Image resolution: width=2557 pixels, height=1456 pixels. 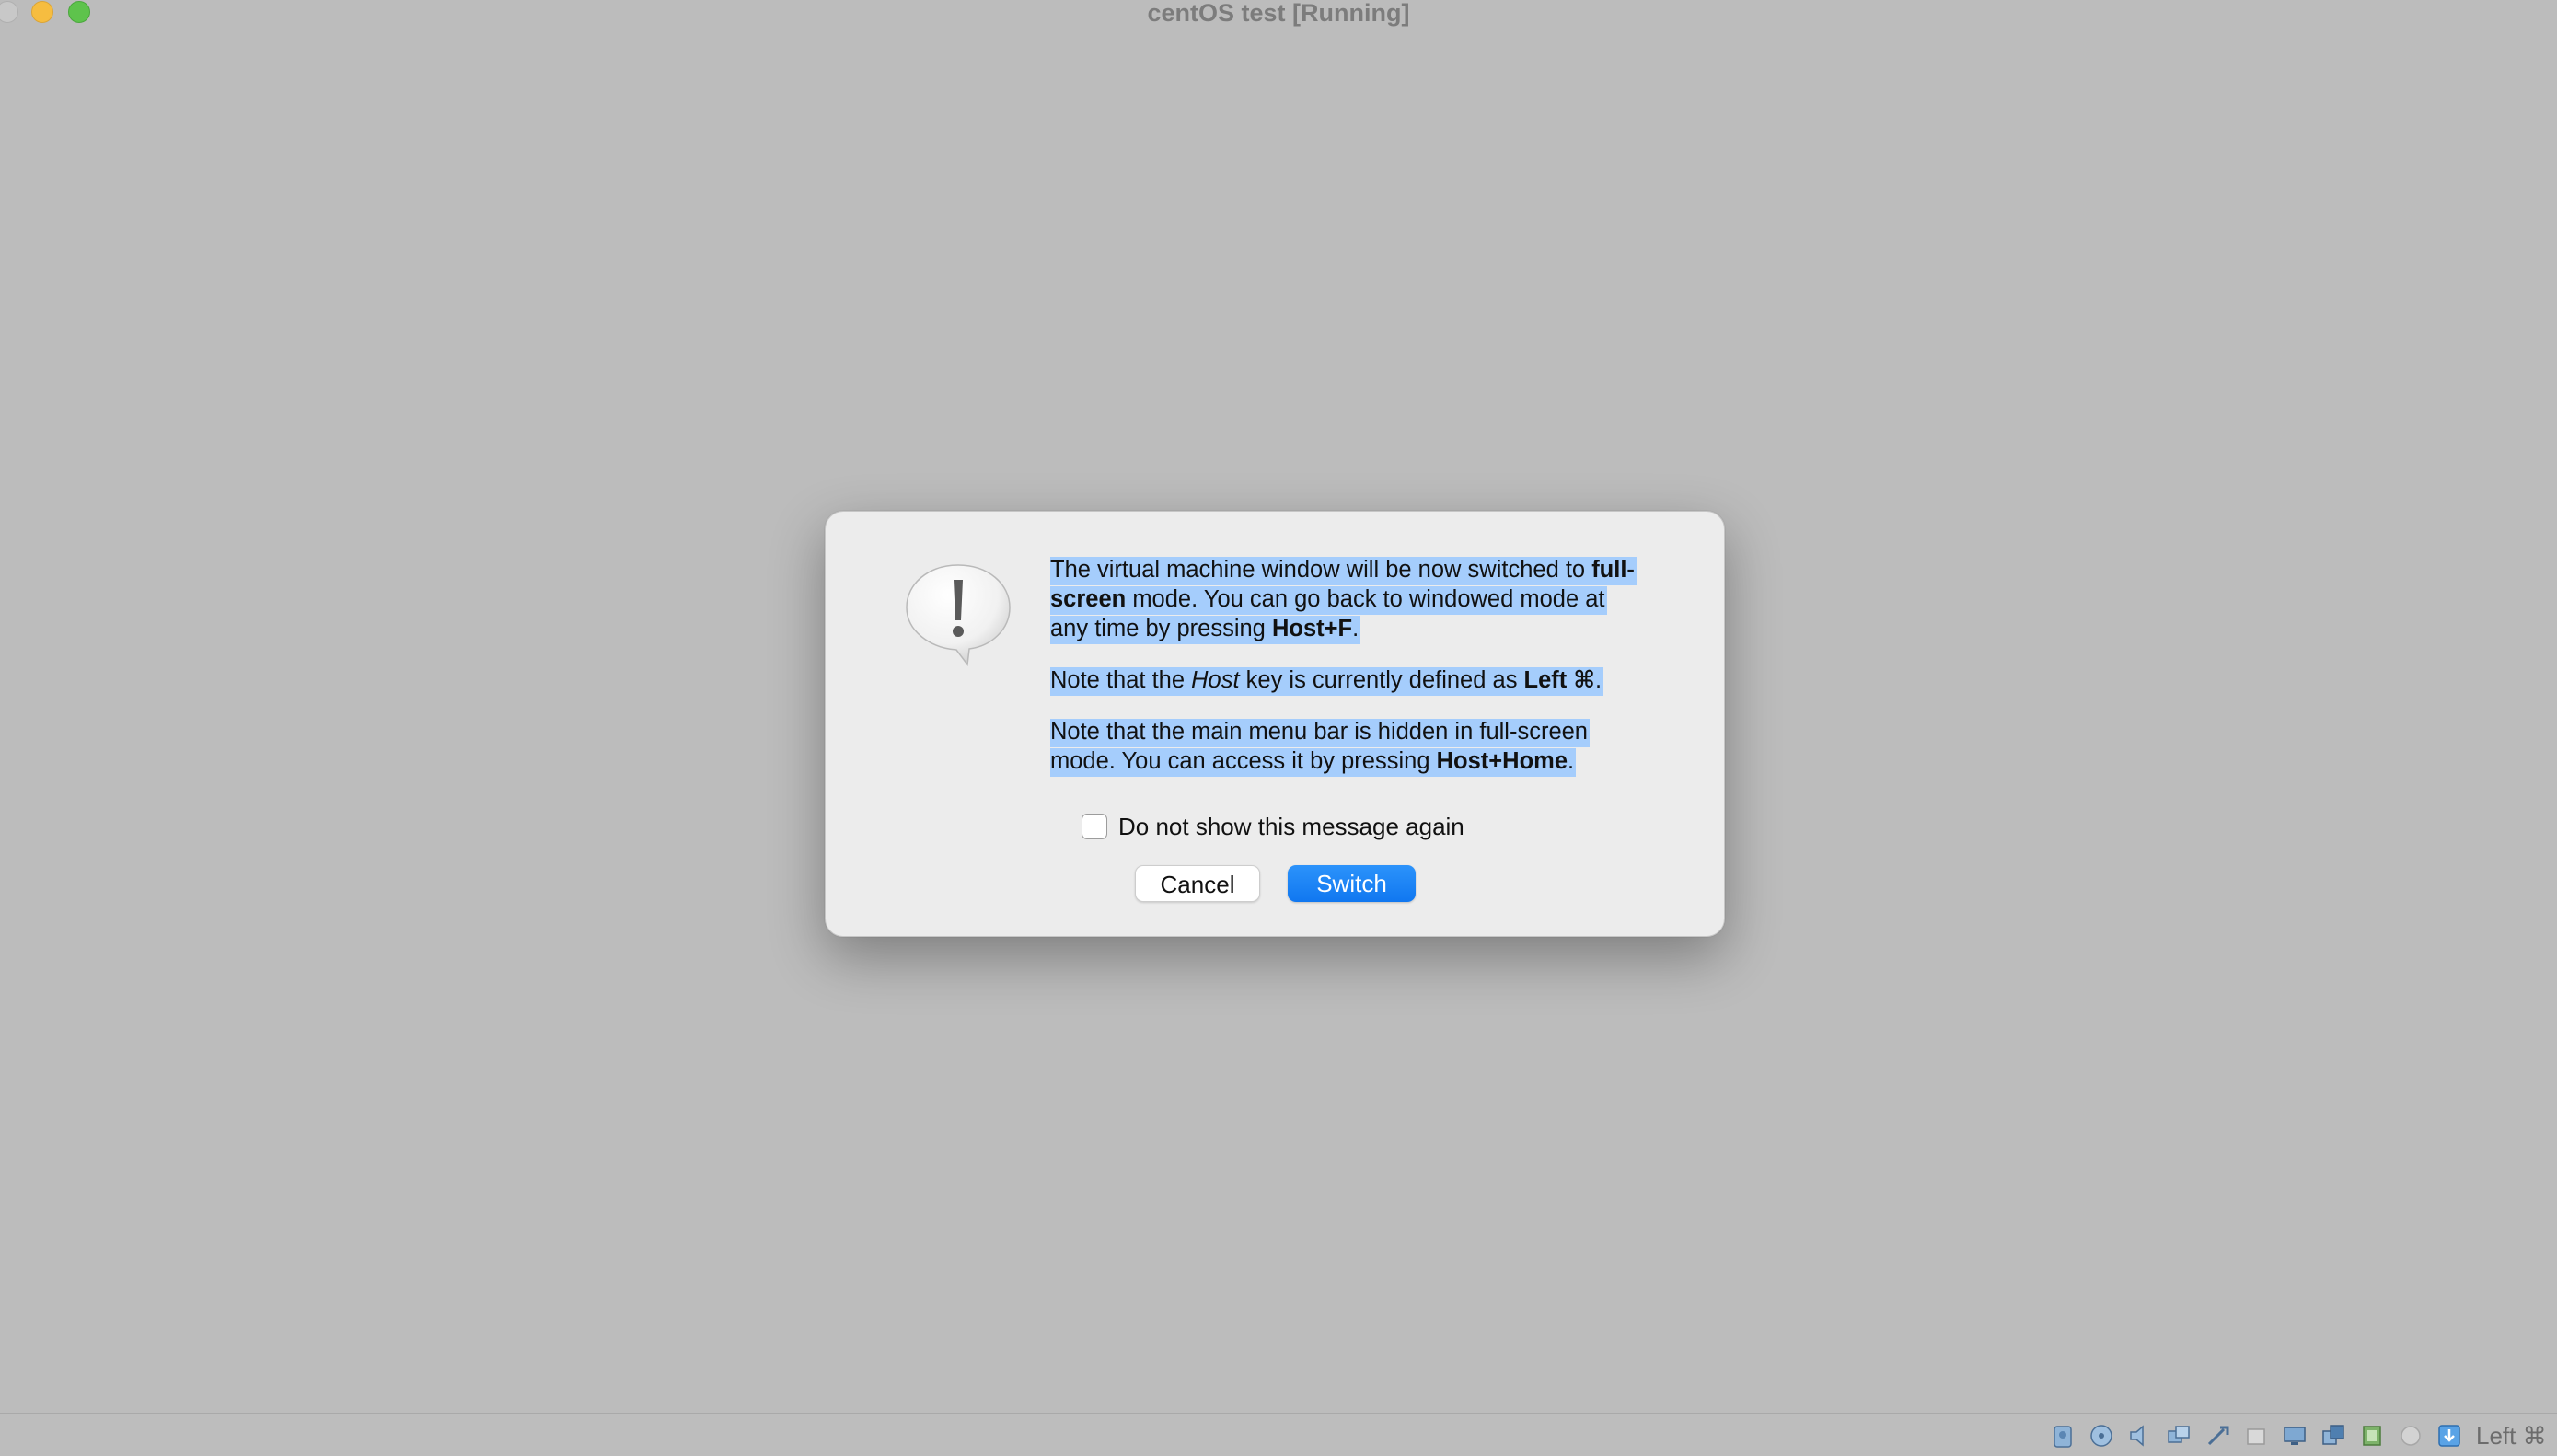 What do you see at coordinates (1094, 826) in the screenshot?
I see `do-not-show-again-checkbox` at bounding box center [1094, 826].